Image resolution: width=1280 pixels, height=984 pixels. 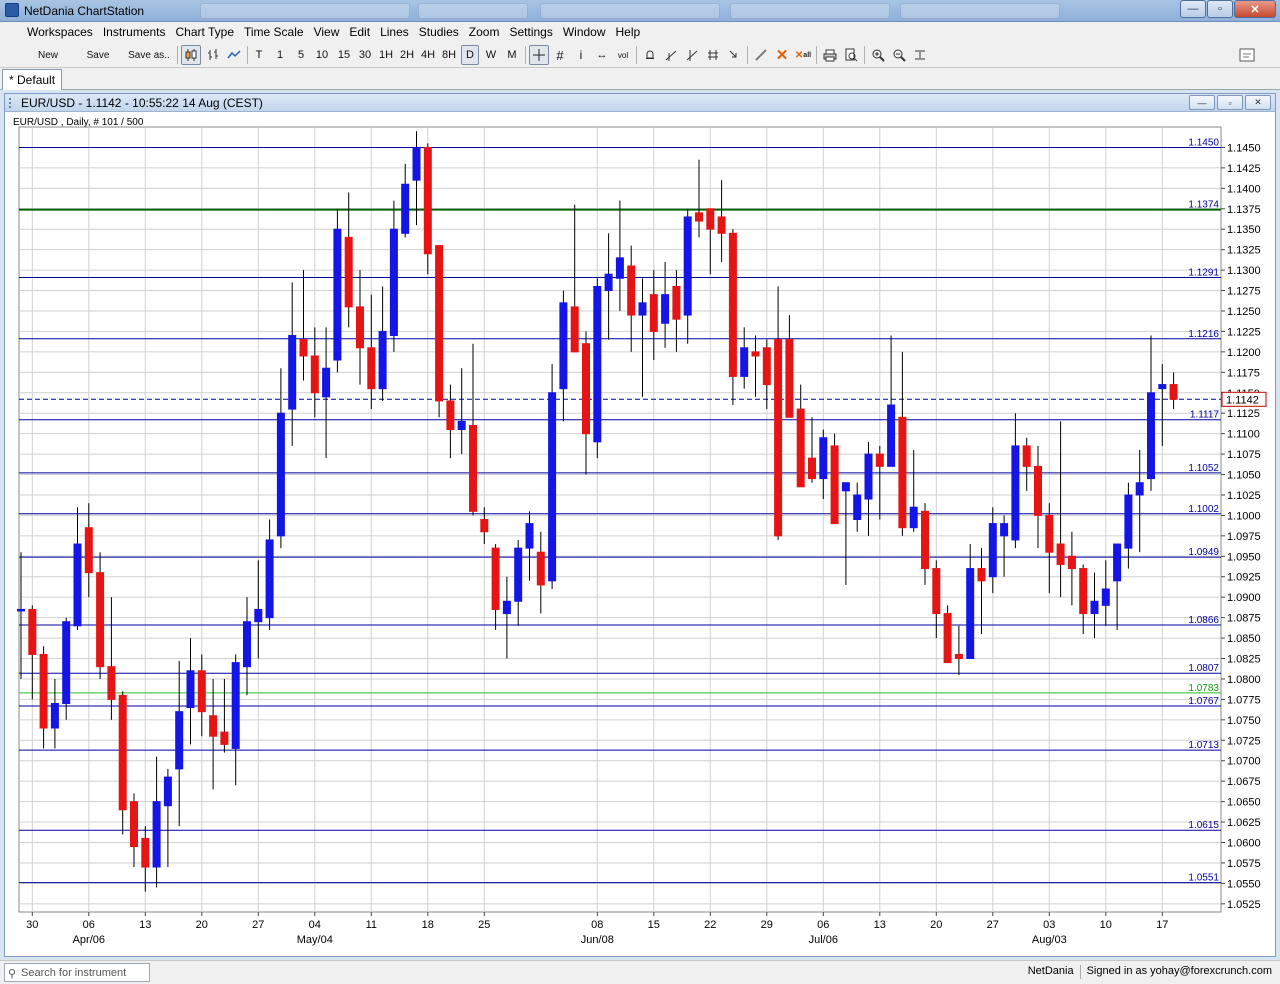 I want to click on window-controls: — ▫ ✕, so click(x=1227, y=9).